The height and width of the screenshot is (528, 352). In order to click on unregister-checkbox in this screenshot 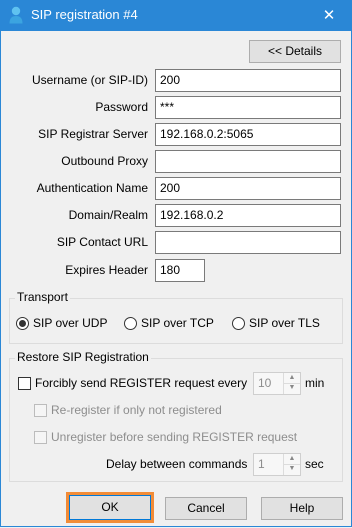, I will do `click(40, 437)`.